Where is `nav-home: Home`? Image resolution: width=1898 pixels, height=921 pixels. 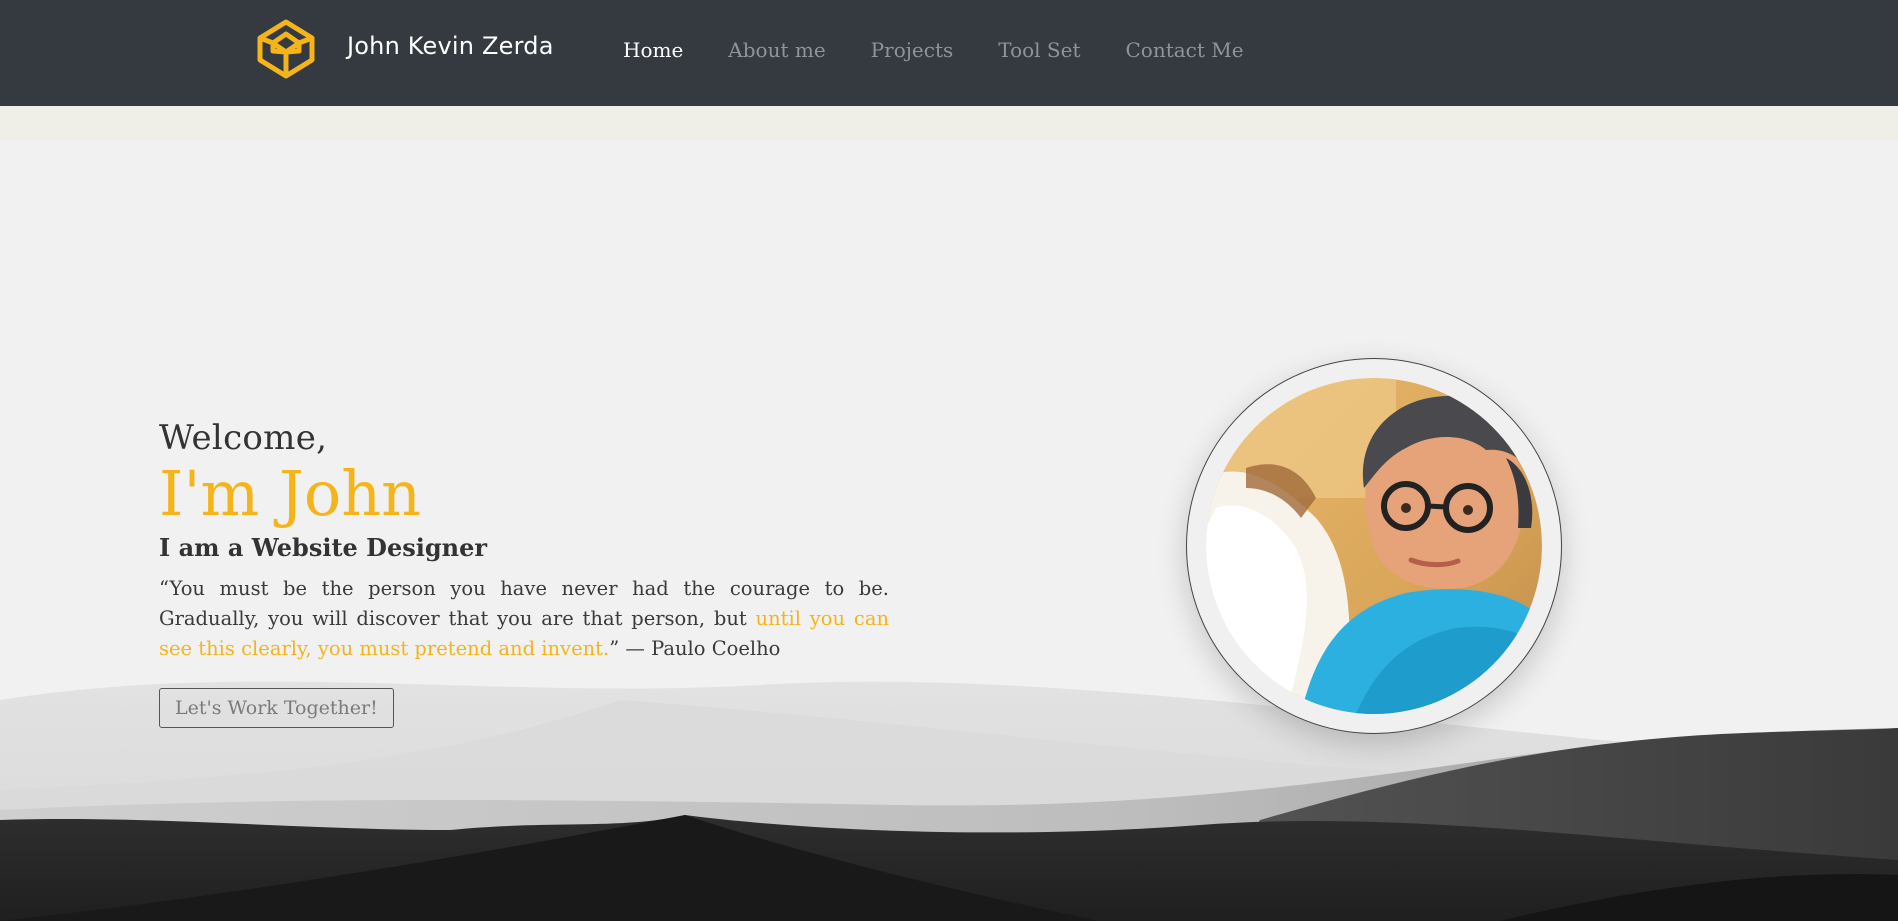
nav-home: Home is located at coordinates (653, 50).